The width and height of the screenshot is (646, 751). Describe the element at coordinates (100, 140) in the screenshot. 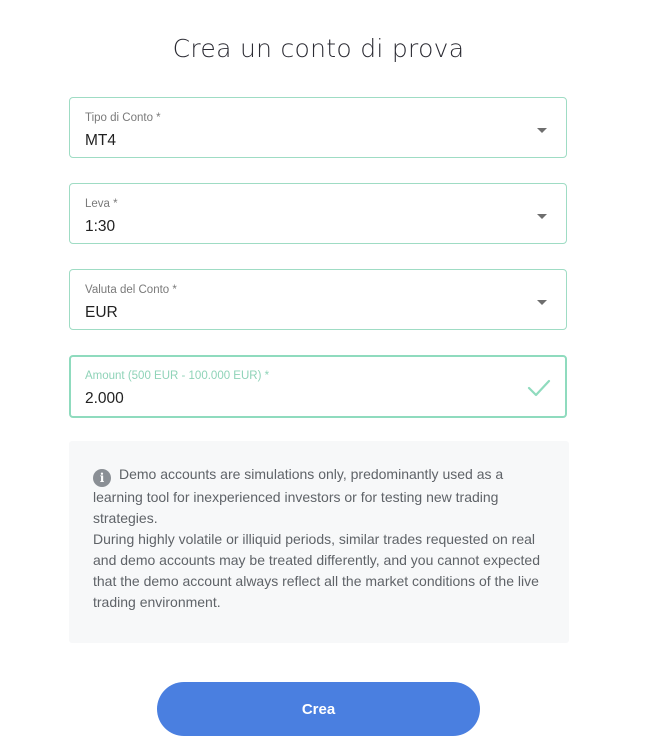

I see `account-type-value: MT4` at that location.